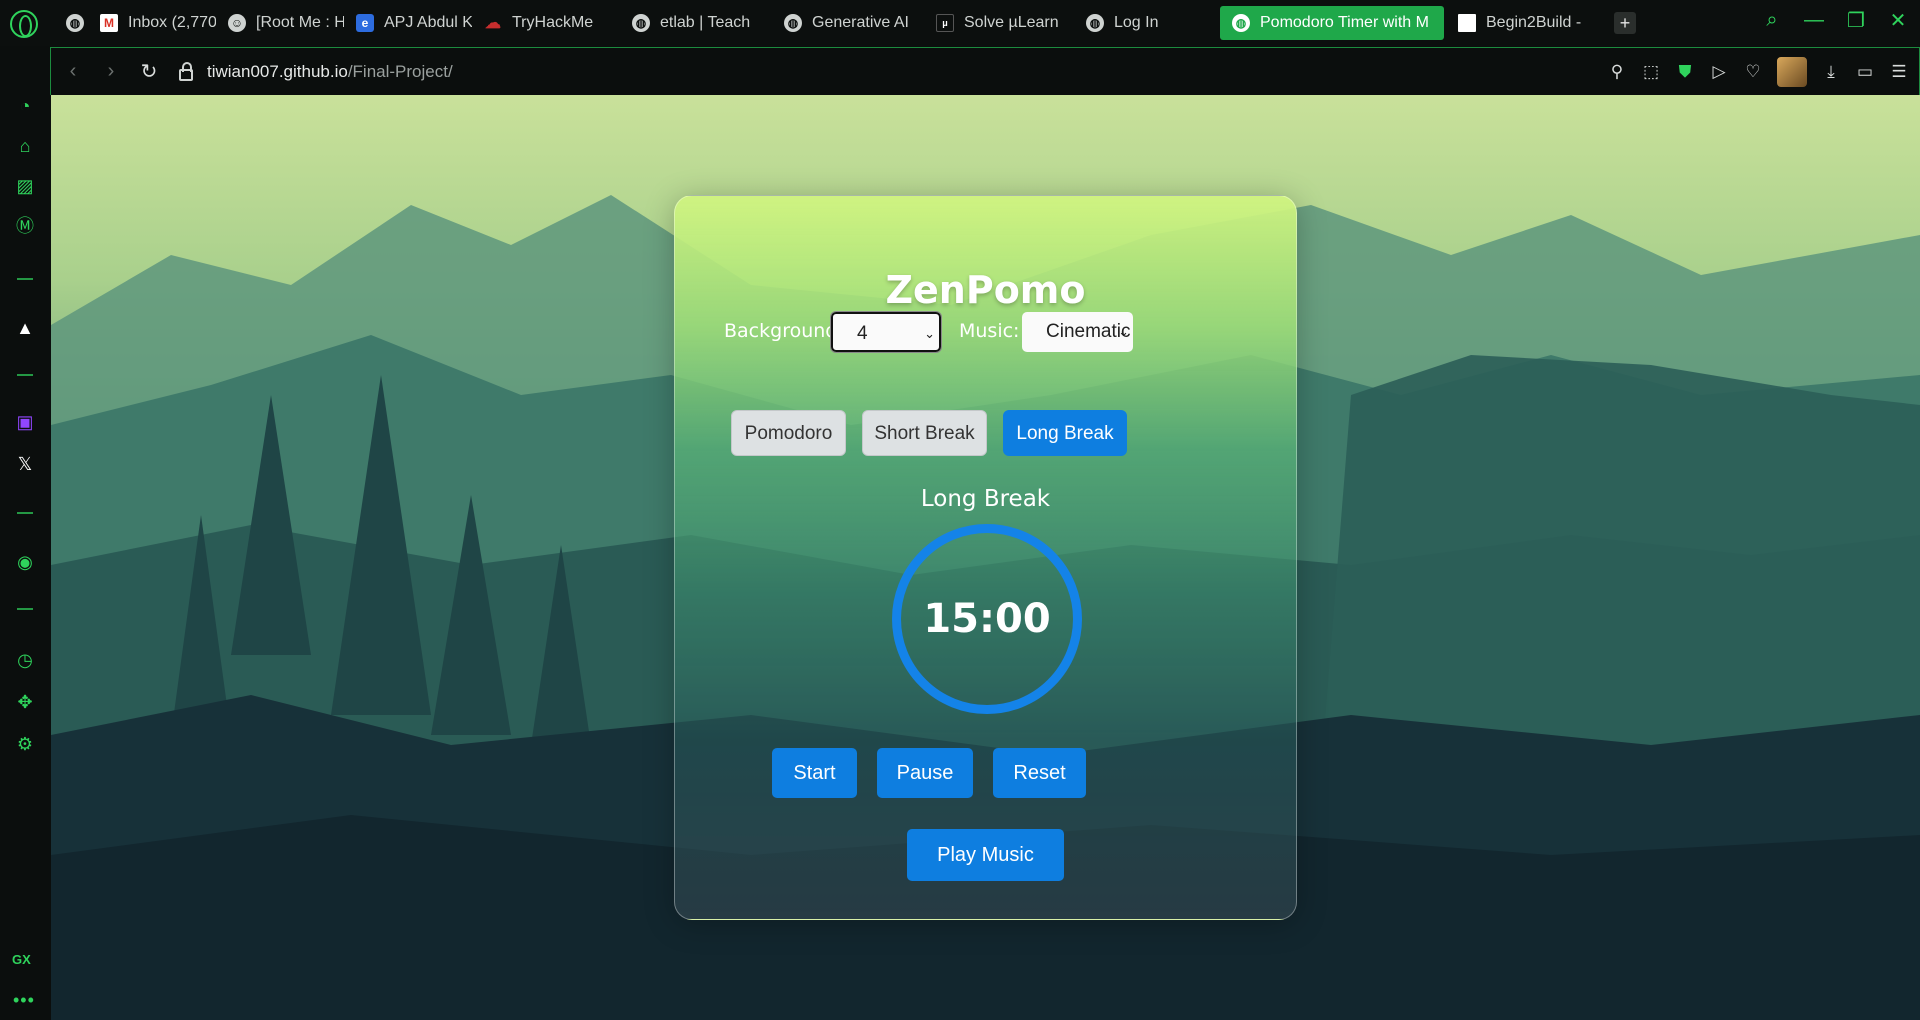  I want to click on timer-ring: 15:00, so click(987, 619).